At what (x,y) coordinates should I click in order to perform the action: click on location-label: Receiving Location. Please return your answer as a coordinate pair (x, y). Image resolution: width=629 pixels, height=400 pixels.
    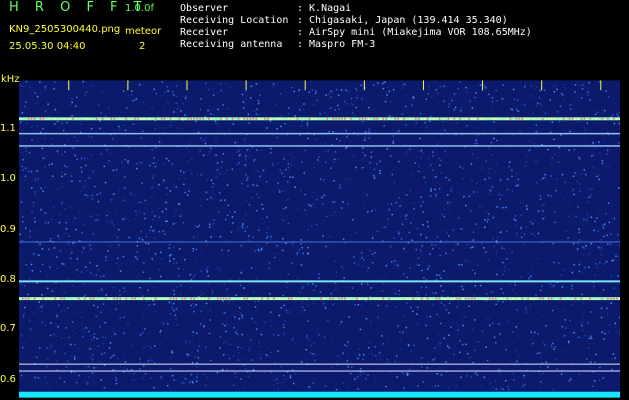
    Looking at the image, I should click on (234, 20).